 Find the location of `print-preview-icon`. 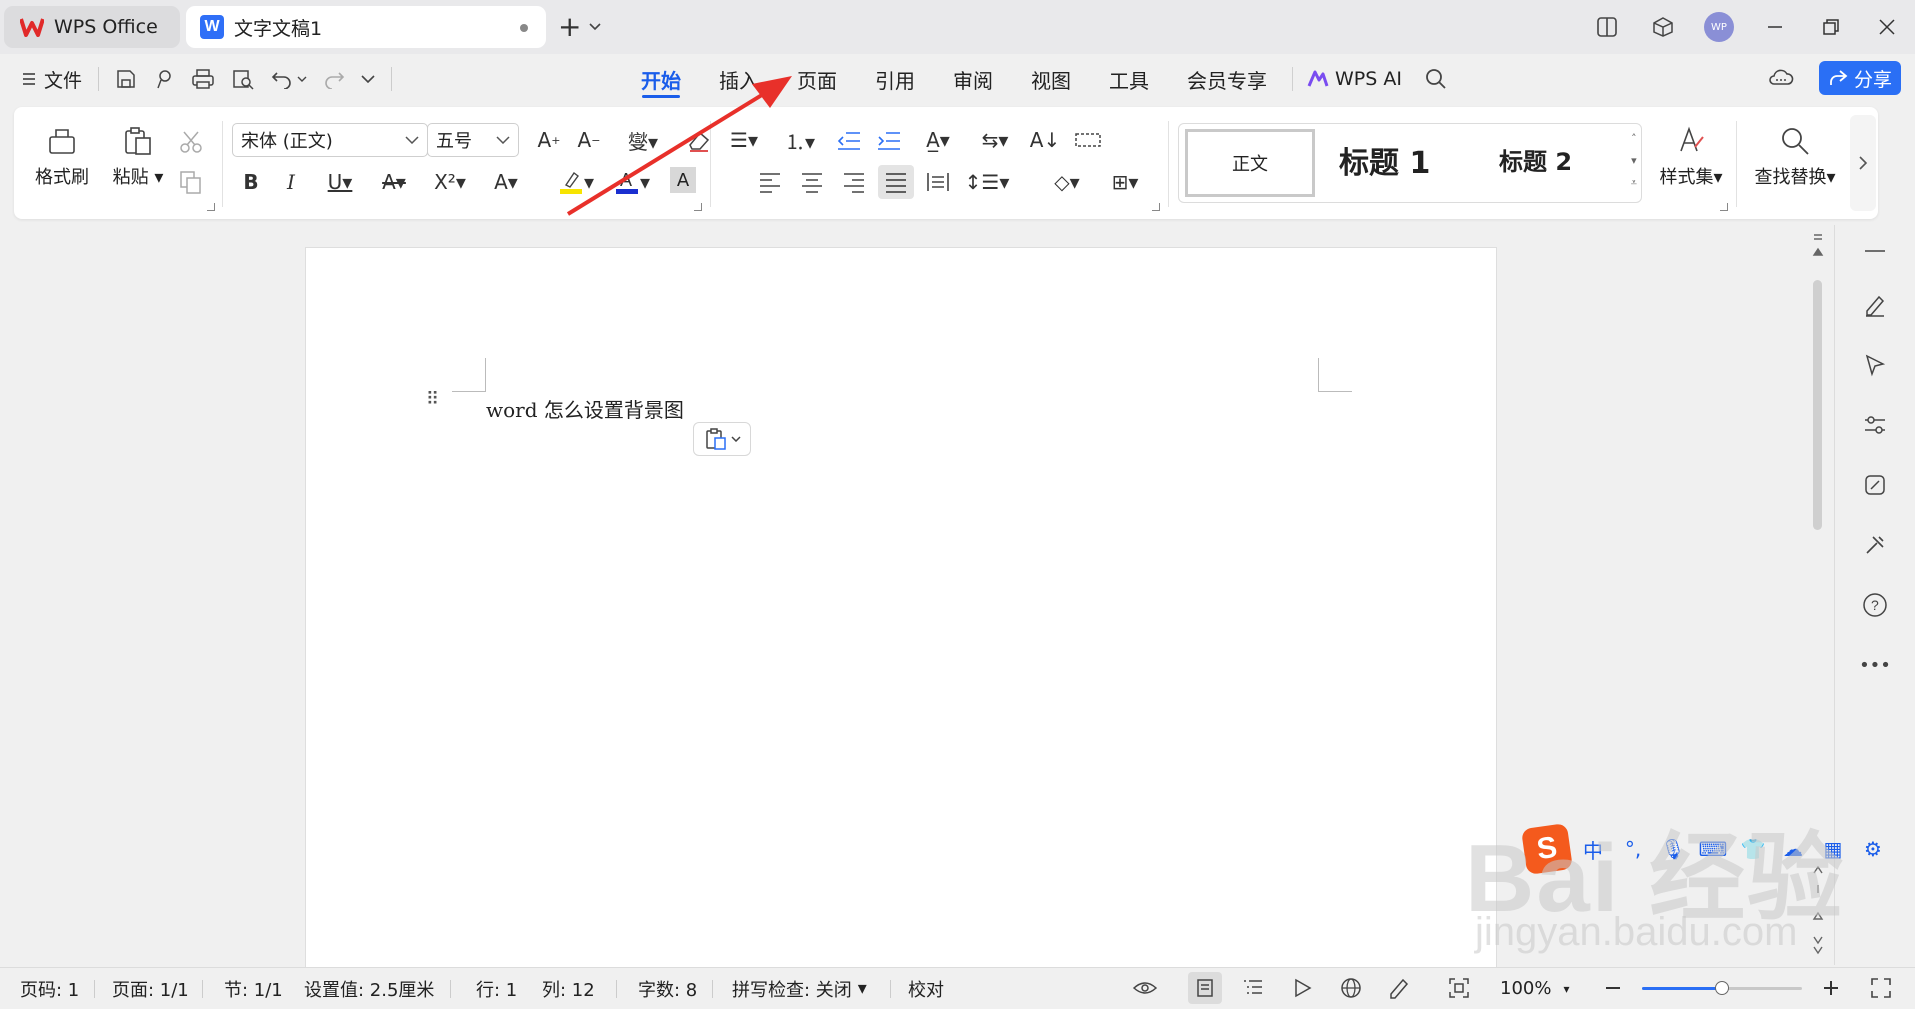

print-preview-icon is located at coordinates (243, 79).